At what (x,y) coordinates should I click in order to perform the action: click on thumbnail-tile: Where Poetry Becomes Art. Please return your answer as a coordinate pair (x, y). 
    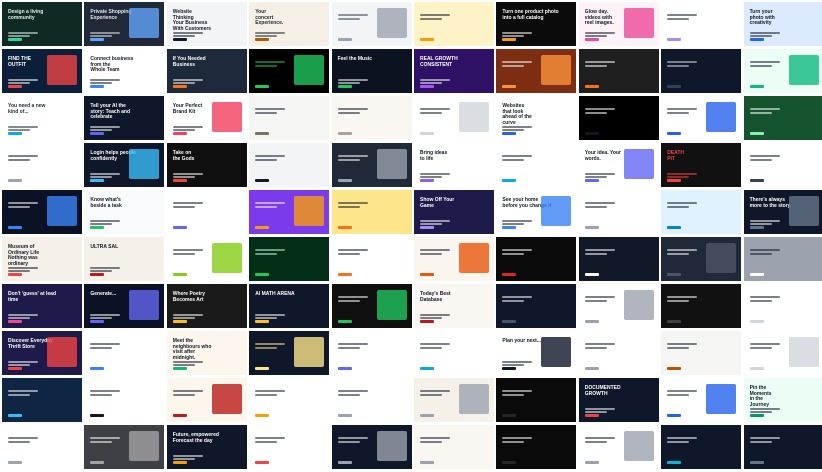
    Looking at the image, I should click on (206, 306).